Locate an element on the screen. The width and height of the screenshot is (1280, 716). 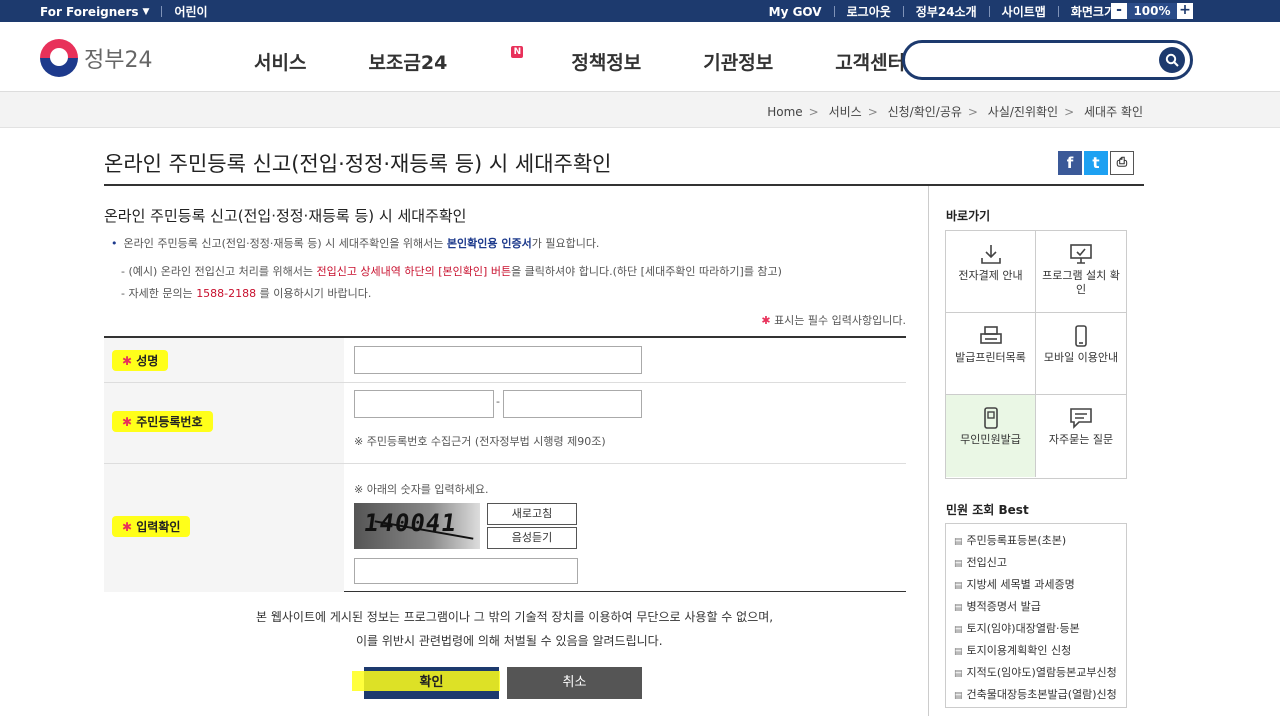
nav-subsidy: 보조금24 N is located at coordinates (446, 60).